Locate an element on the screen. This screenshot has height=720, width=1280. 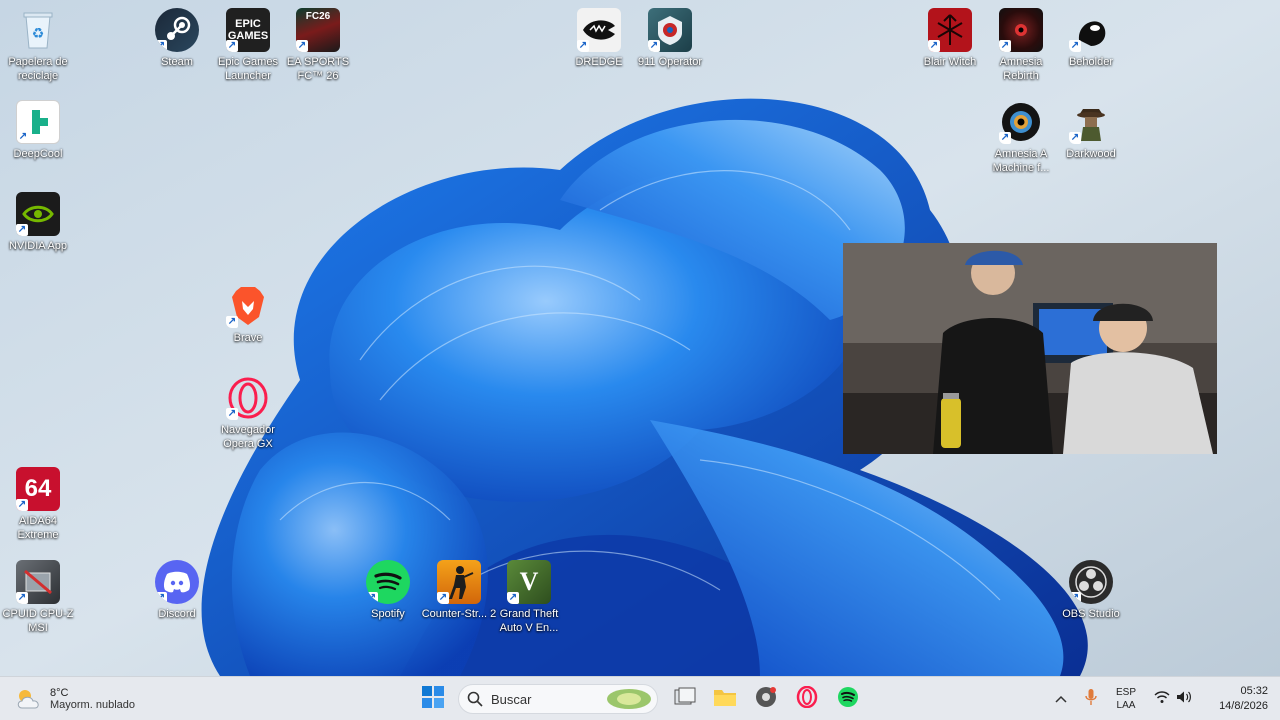
gta-v-icon-text: V is located at coordinates (529, 581).